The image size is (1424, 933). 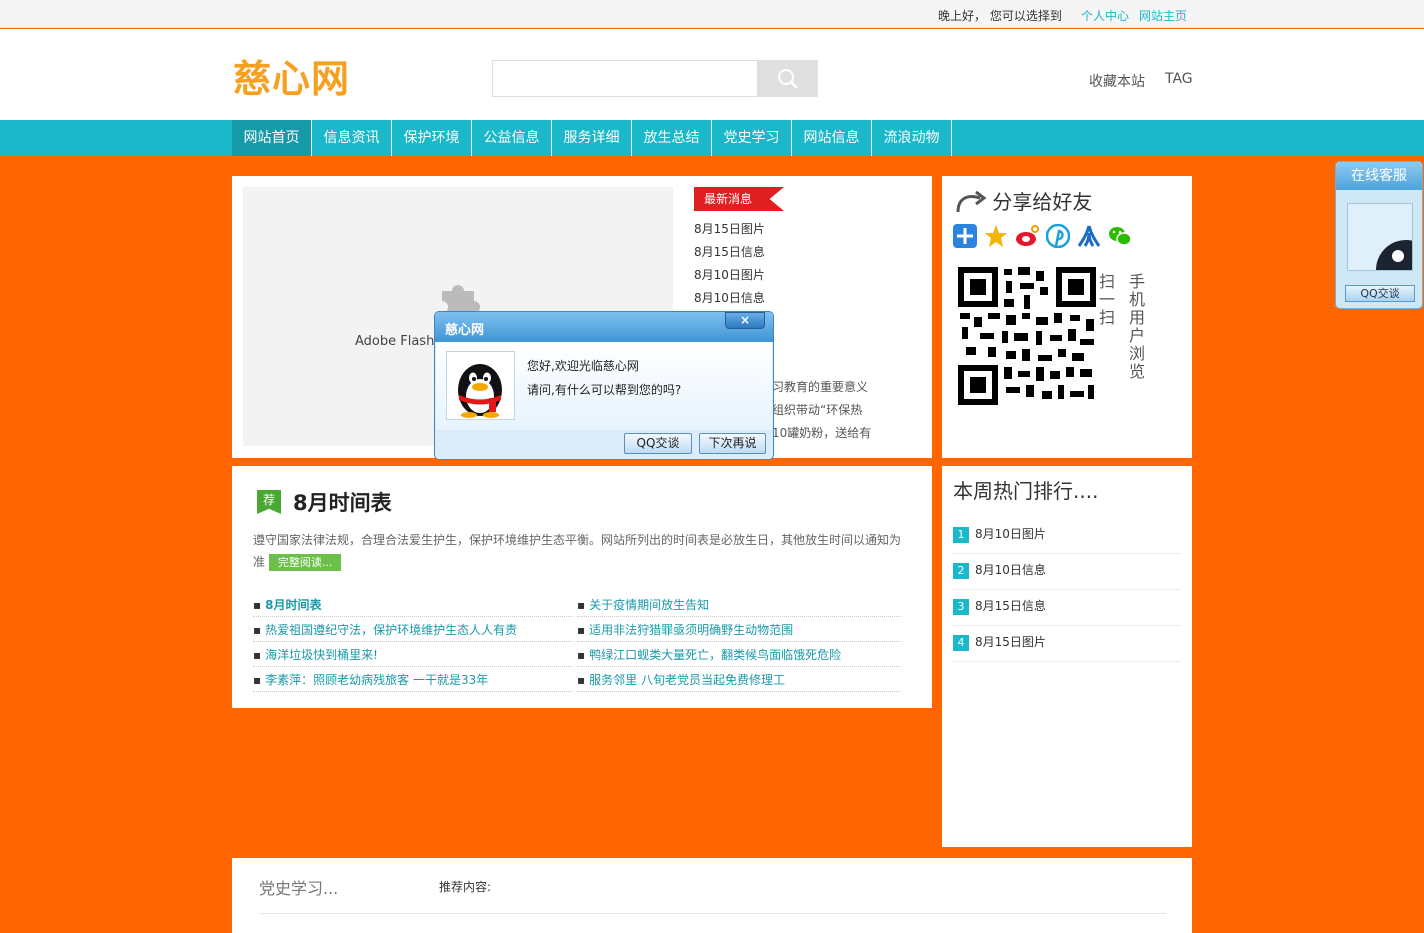 I want to click on recommend-label: 推荐内容:, so click(x=465, y=887).